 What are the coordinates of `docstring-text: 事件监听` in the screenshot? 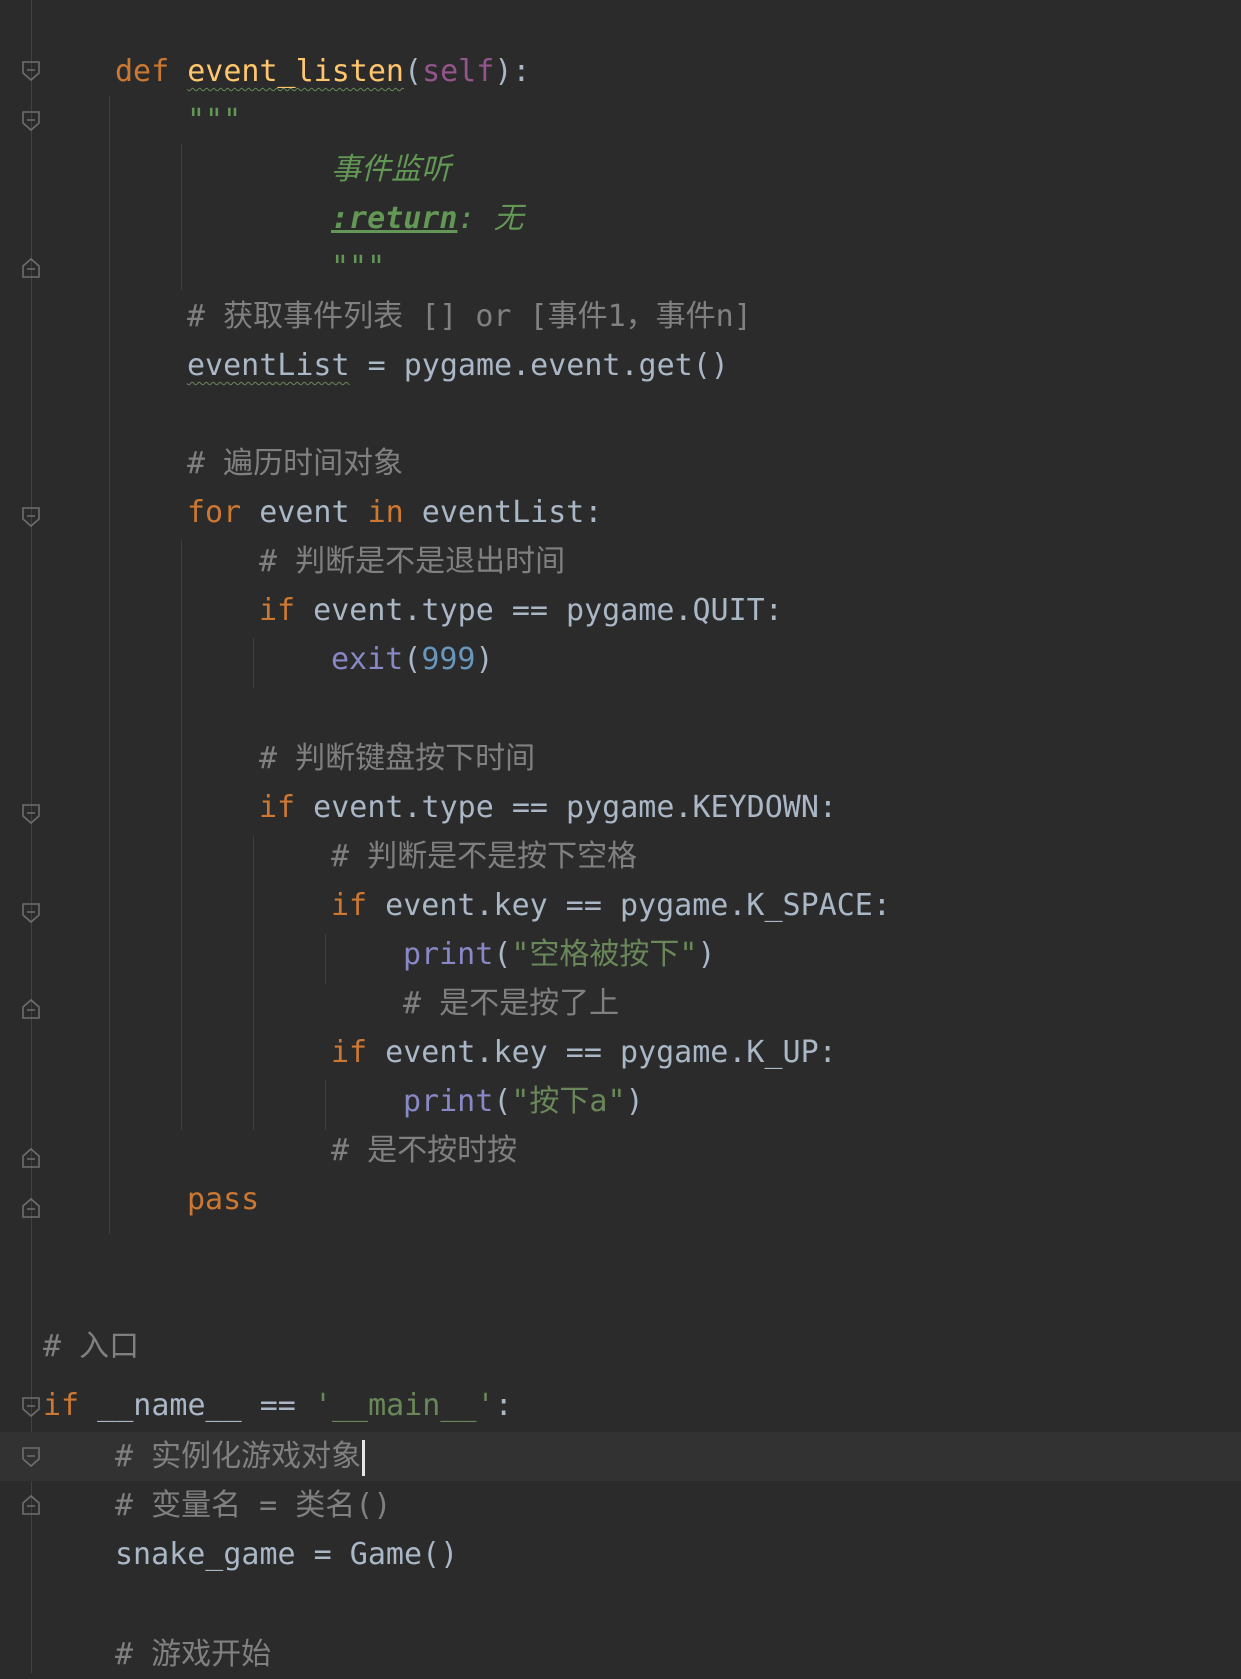 It's located at (391, 169).